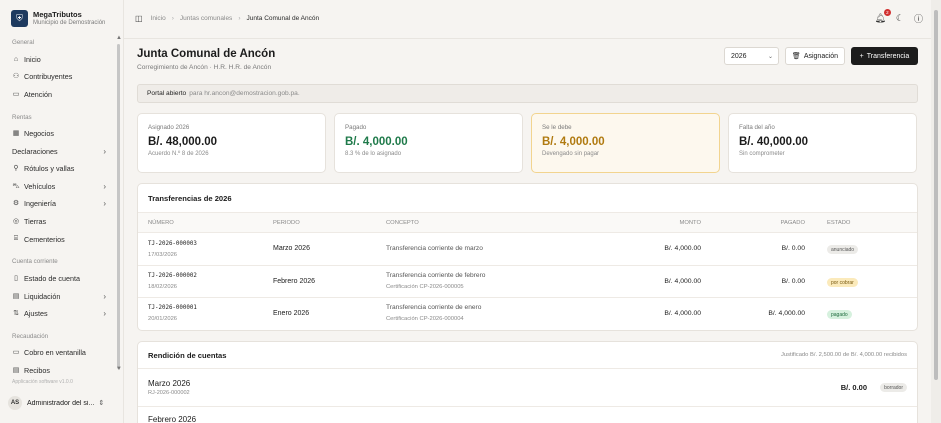  What do you see at coordinates (61, 168) in the screenshot?
I see `sidebar-item-rotulos: ⚲ Rótulos y vallas` at bounding box center [61, 168].